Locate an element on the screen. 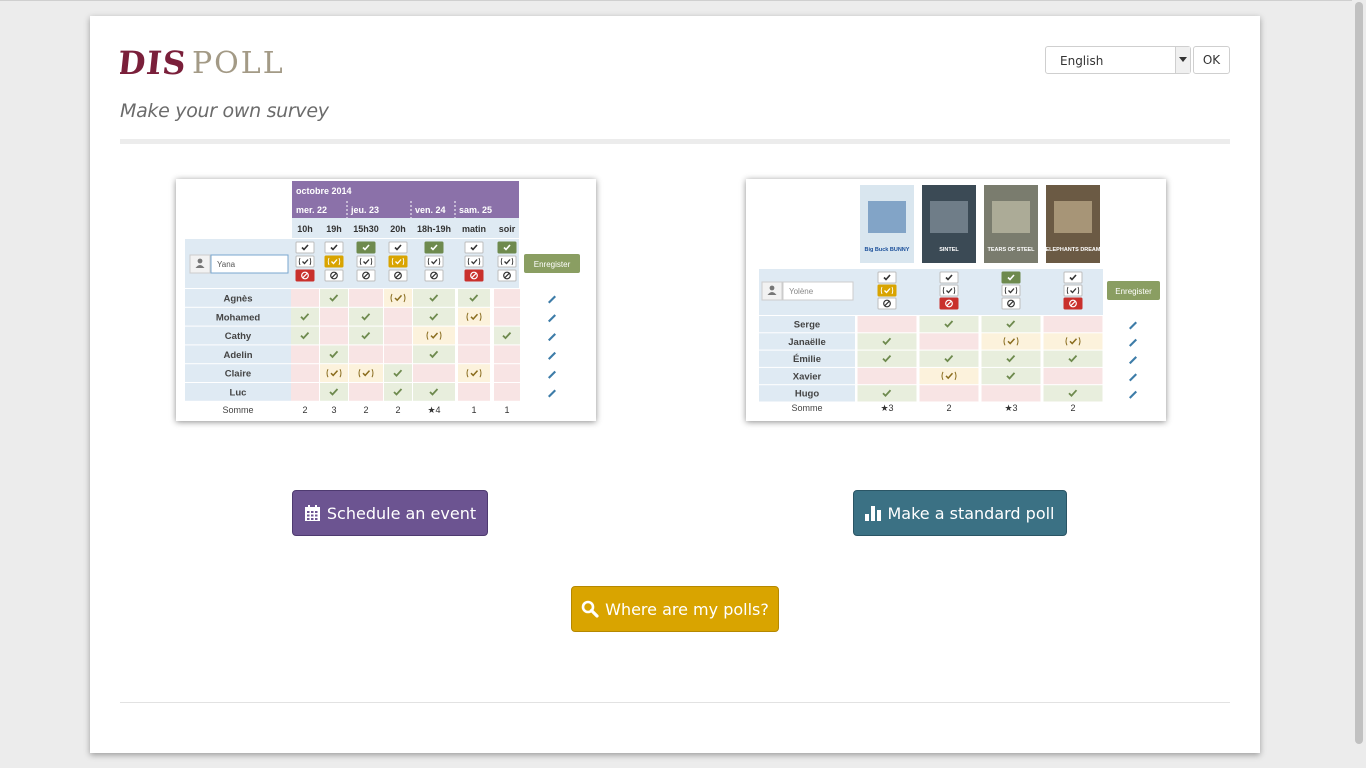 The image size is (1366, 768). day-label: ven. 24 is located at coordinates (430, 210).